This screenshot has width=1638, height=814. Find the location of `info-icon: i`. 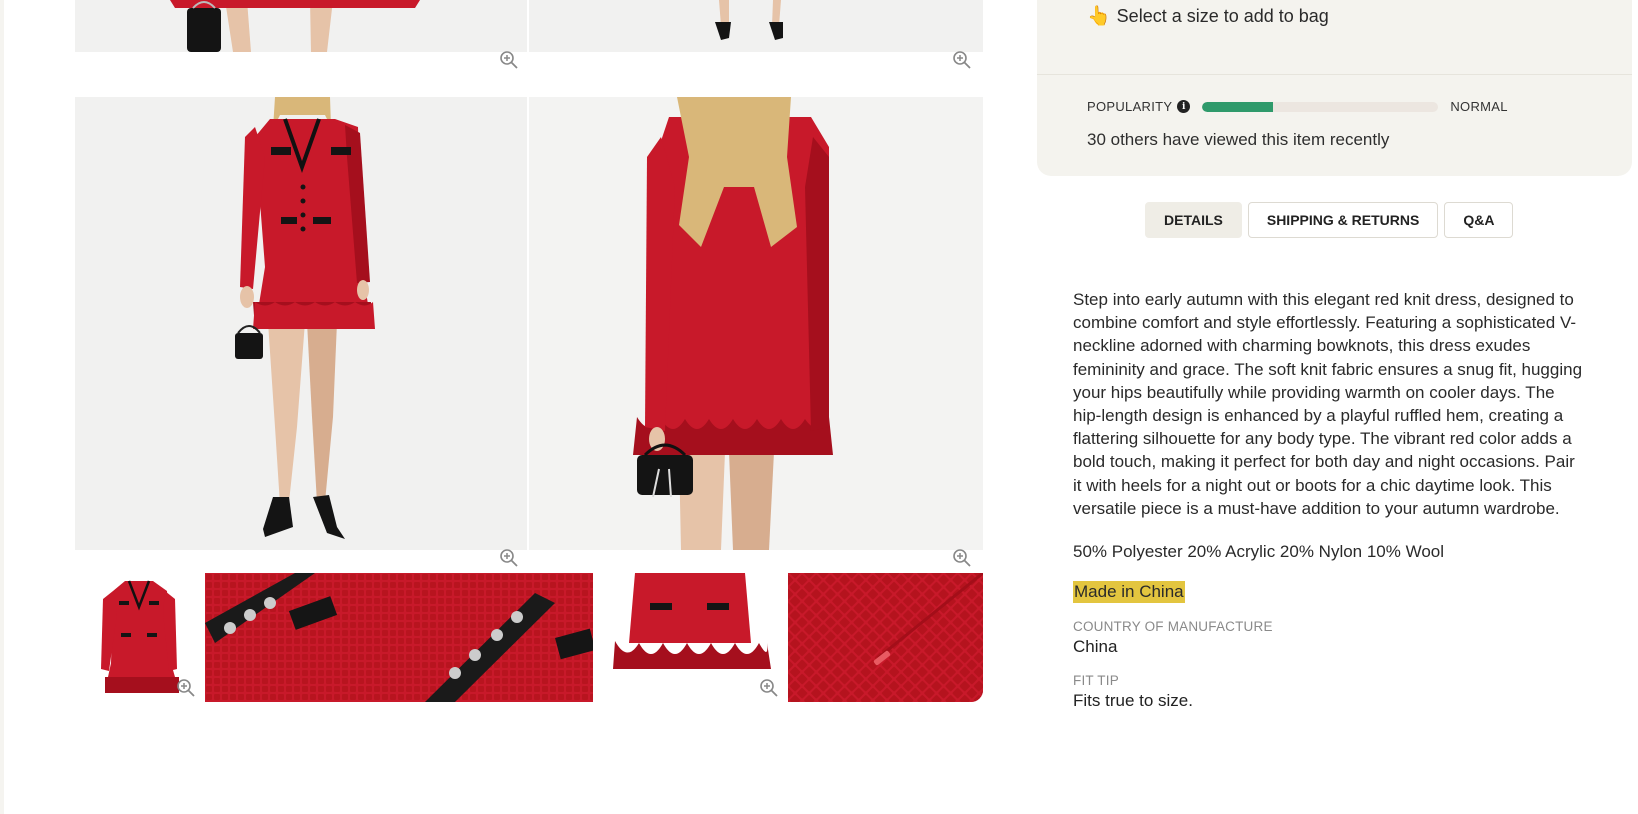

info-icon: i is located at coordinates (1184, 106).